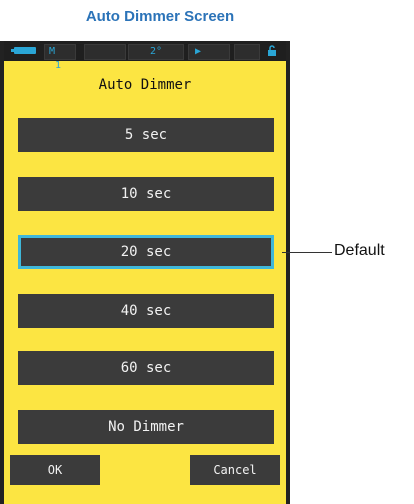 Image resolution: width=414 pixels, height=504 pixels. What do you see at coordinates (156, 52) in the screenshot?
I see `angle-indicator: 2°` at bounding box center [156, 52].